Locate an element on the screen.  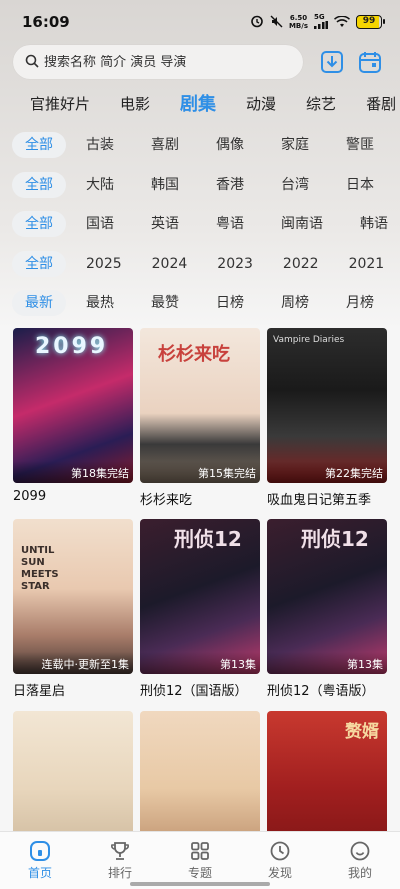
filter-chip: 日本 is located at coordinates (360, 185).